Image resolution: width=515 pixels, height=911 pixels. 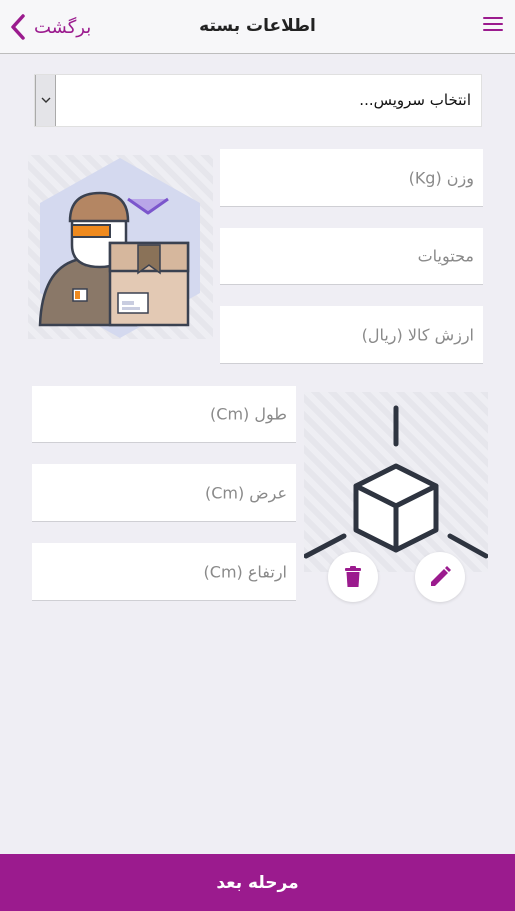 What do you see at coordinates (164, 493) in the screenshot?
I see `width-field: عرض (Cm)` at bounding box center [164, 493].